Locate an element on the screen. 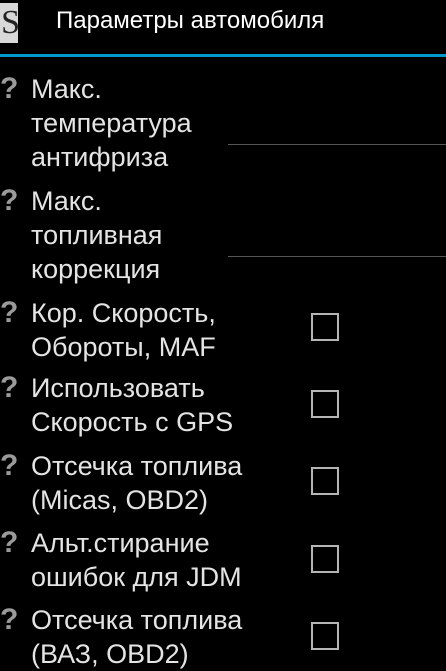  use-gps-speed-checkbox is located at coordinates (325, 404).